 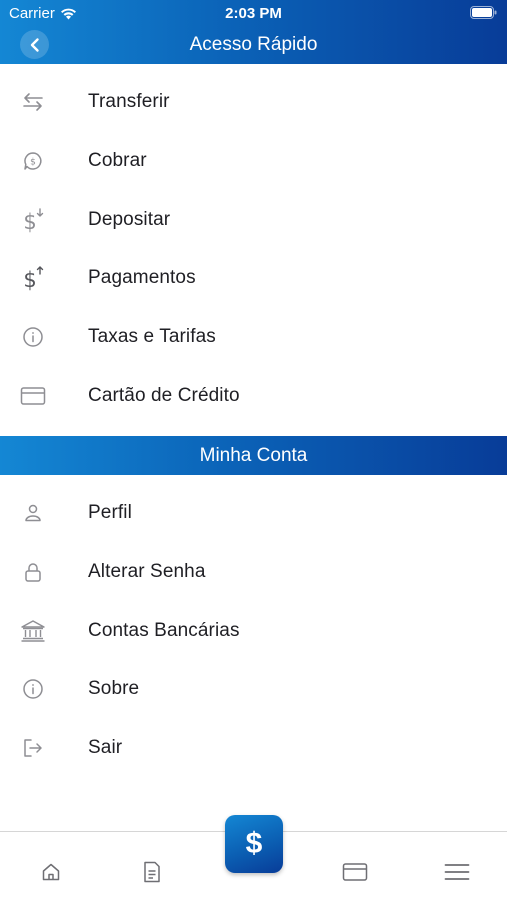 I want to click on dollar-icon: $, so click(x=254, y=843).